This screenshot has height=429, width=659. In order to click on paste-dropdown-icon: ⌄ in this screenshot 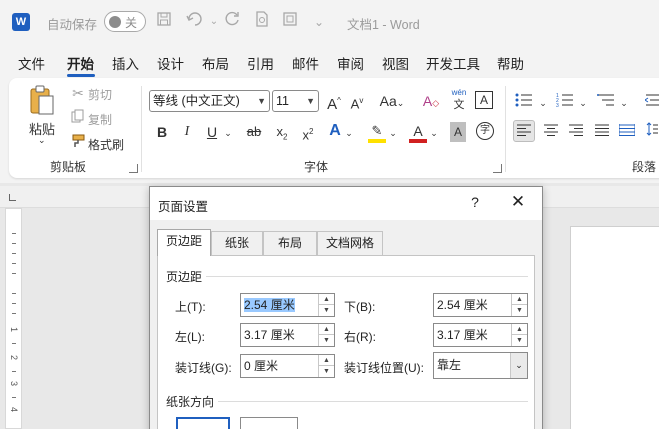, I will do `click(42, 140)`.